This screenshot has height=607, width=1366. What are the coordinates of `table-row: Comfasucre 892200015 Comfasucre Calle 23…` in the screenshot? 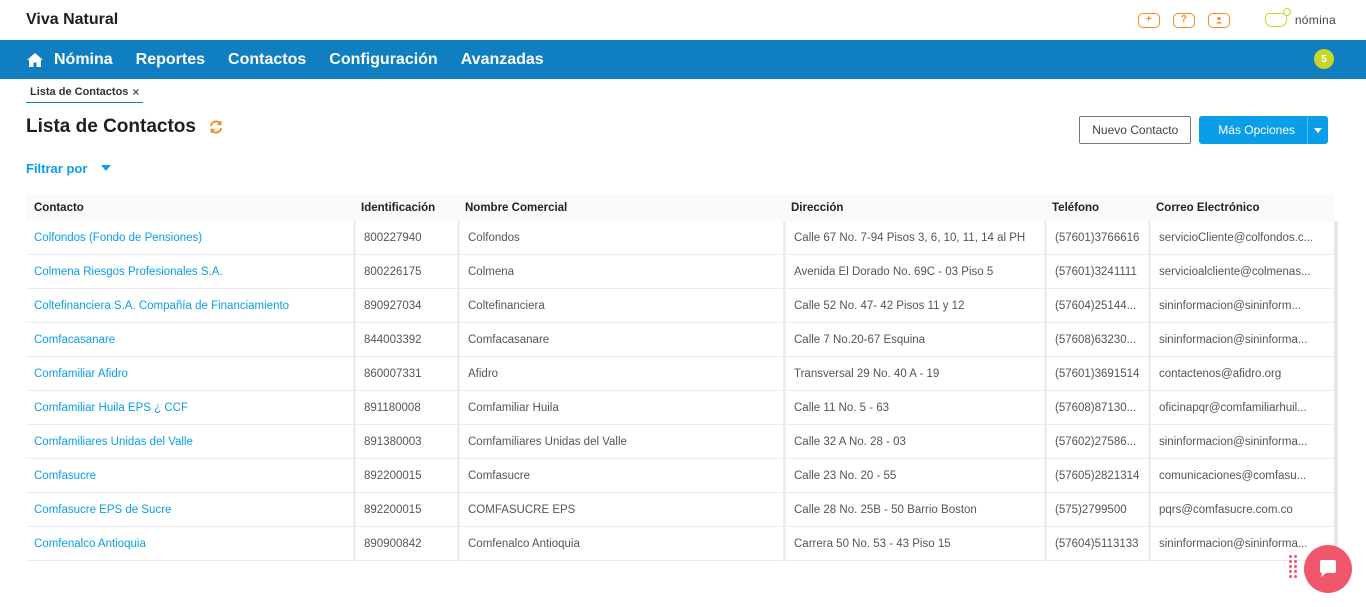 It's located at (680, 475).